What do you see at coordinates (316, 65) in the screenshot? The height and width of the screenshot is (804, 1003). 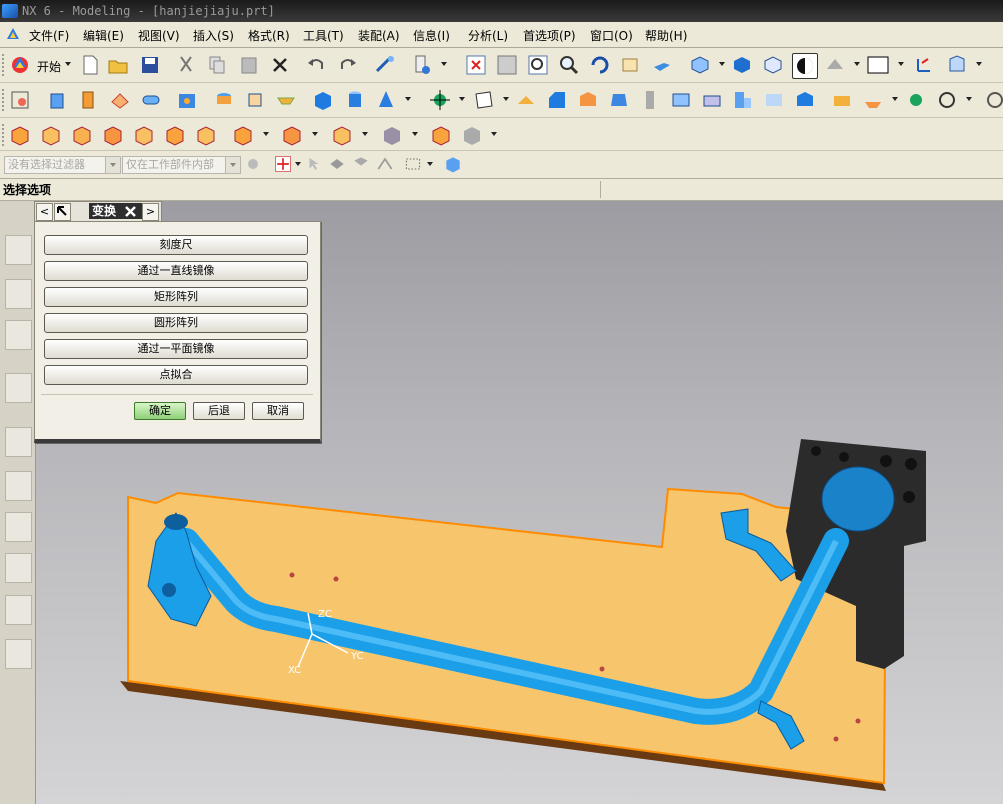 I see `undo-icon` at bounding box center [316, 65].